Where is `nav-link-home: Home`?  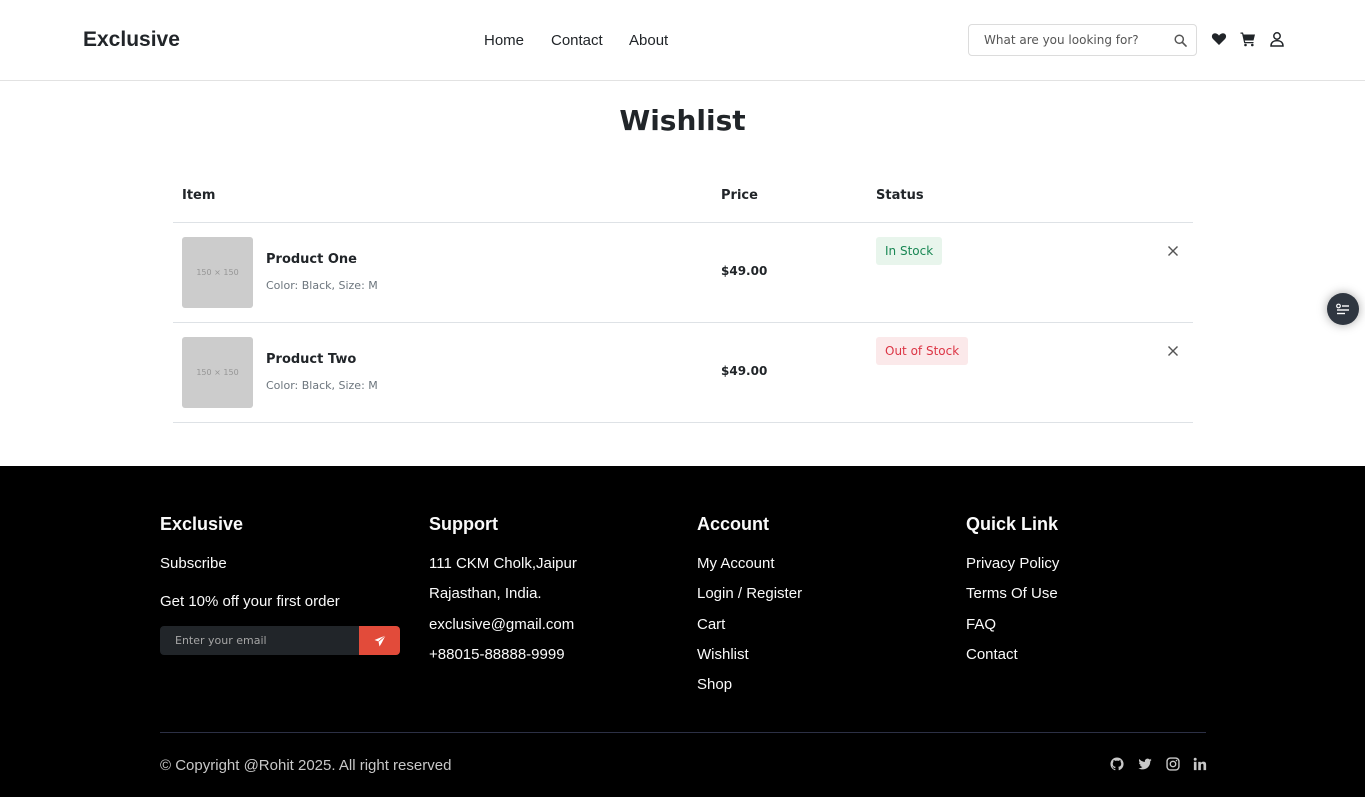
nav-link-home: Home is located at coordinates (504, 40).